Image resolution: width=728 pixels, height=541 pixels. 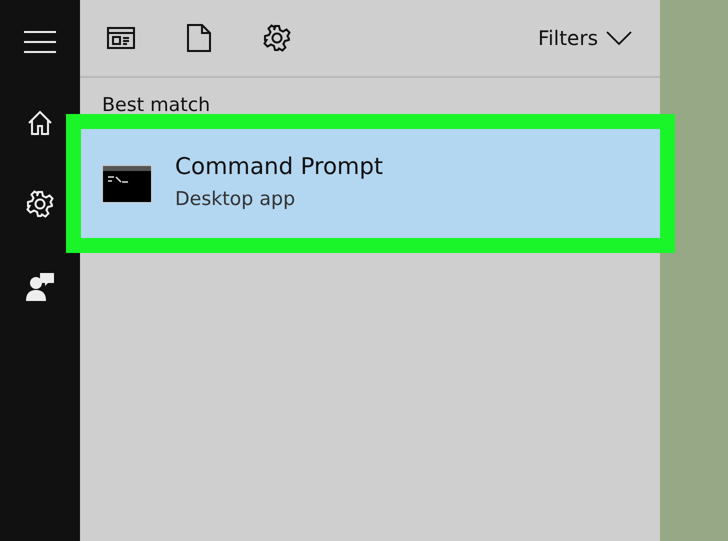 I want to click on chevron-icon, so click(x=619, y=38).